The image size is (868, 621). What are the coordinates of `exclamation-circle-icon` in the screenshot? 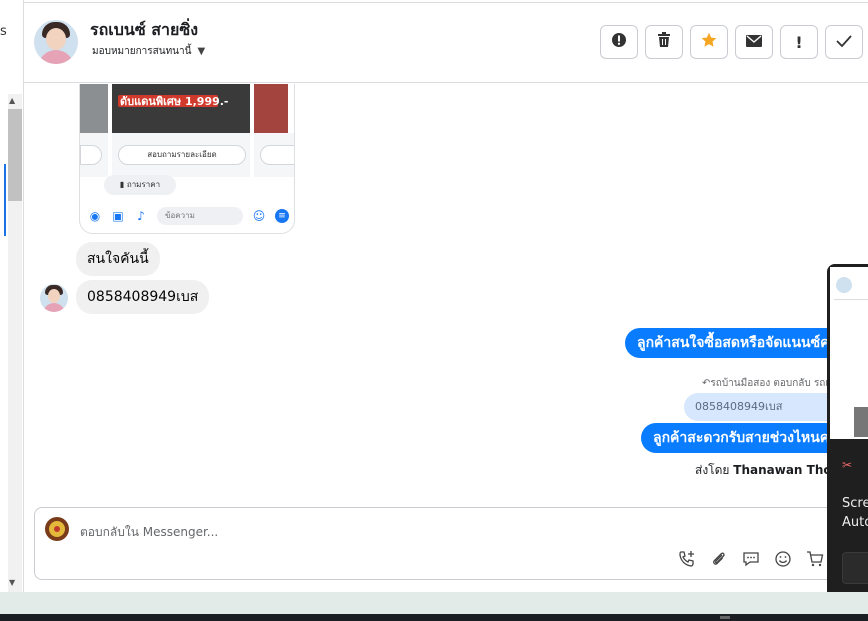 It's located at (619, 42).